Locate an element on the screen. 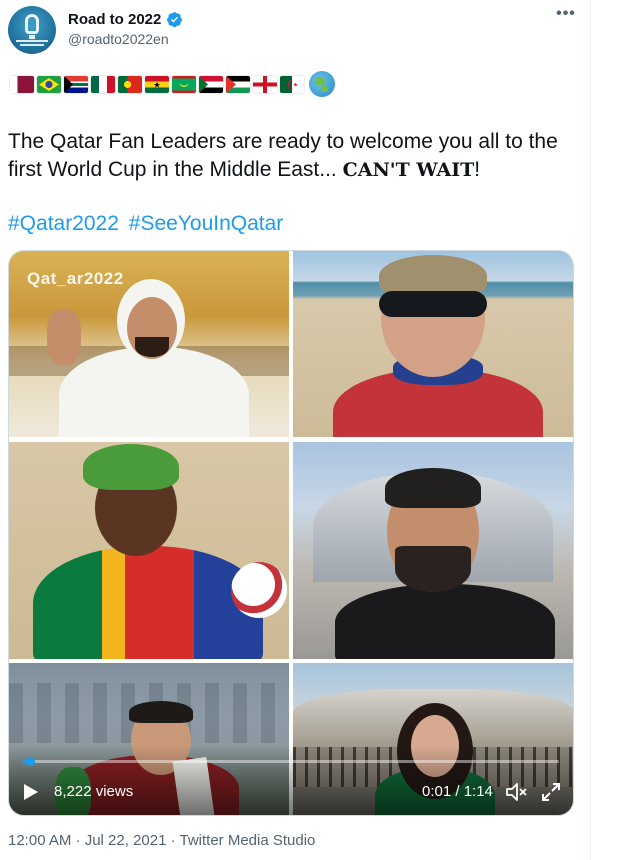  verified-badge-icon is located at coordinates (174, 20).